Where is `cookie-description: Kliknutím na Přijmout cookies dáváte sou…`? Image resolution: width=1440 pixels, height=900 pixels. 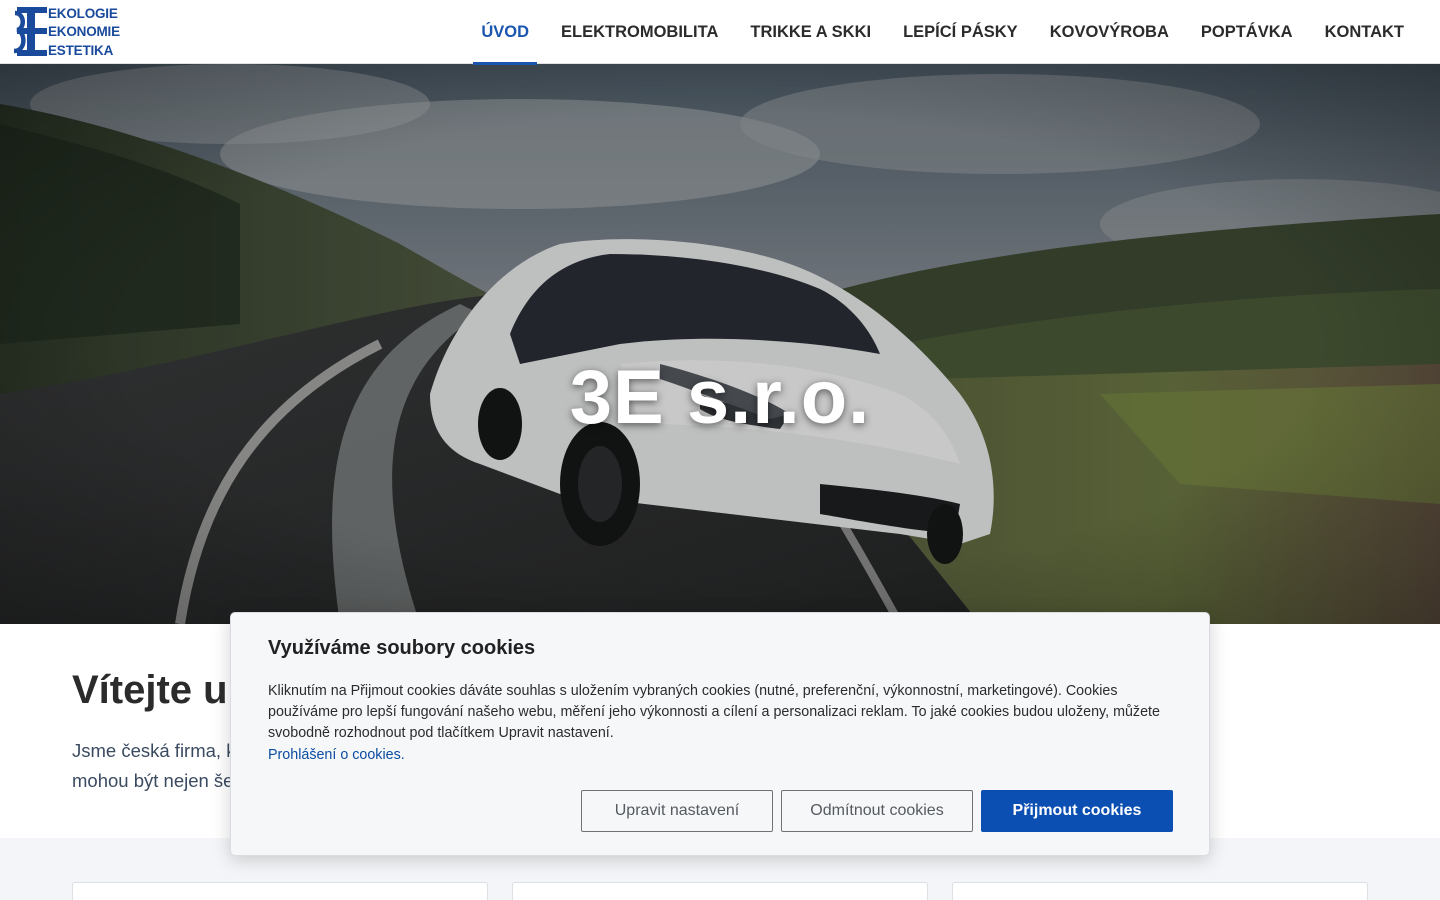 cookie-description: Kliknutím na Přijmout cookies dáváte sou… is located at coordinates (714, 712).